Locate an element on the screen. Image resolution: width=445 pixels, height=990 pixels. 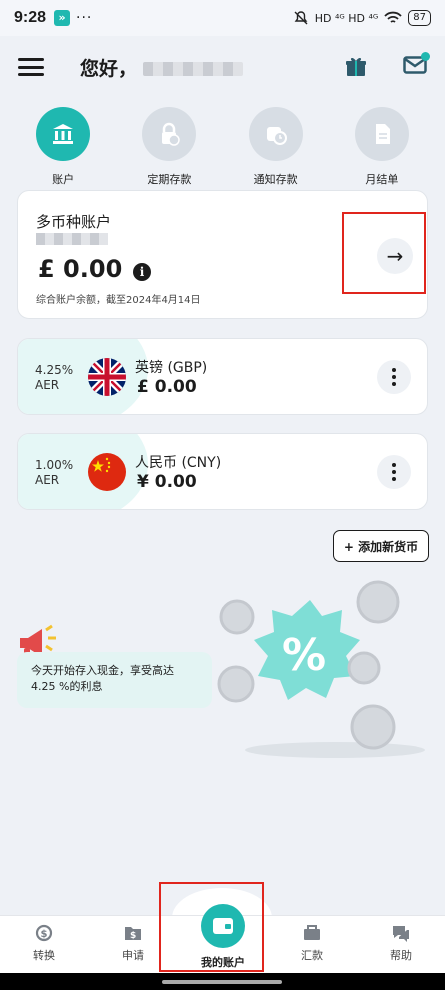
currency-name: 英镑 (GBP) is located at coordinates (171, 368).